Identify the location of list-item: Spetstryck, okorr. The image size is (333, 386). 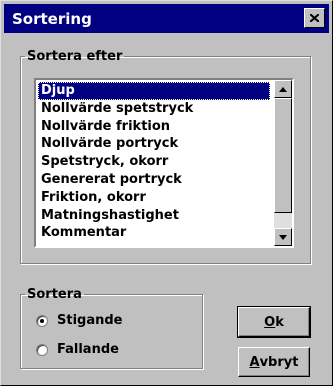
(154, 162).